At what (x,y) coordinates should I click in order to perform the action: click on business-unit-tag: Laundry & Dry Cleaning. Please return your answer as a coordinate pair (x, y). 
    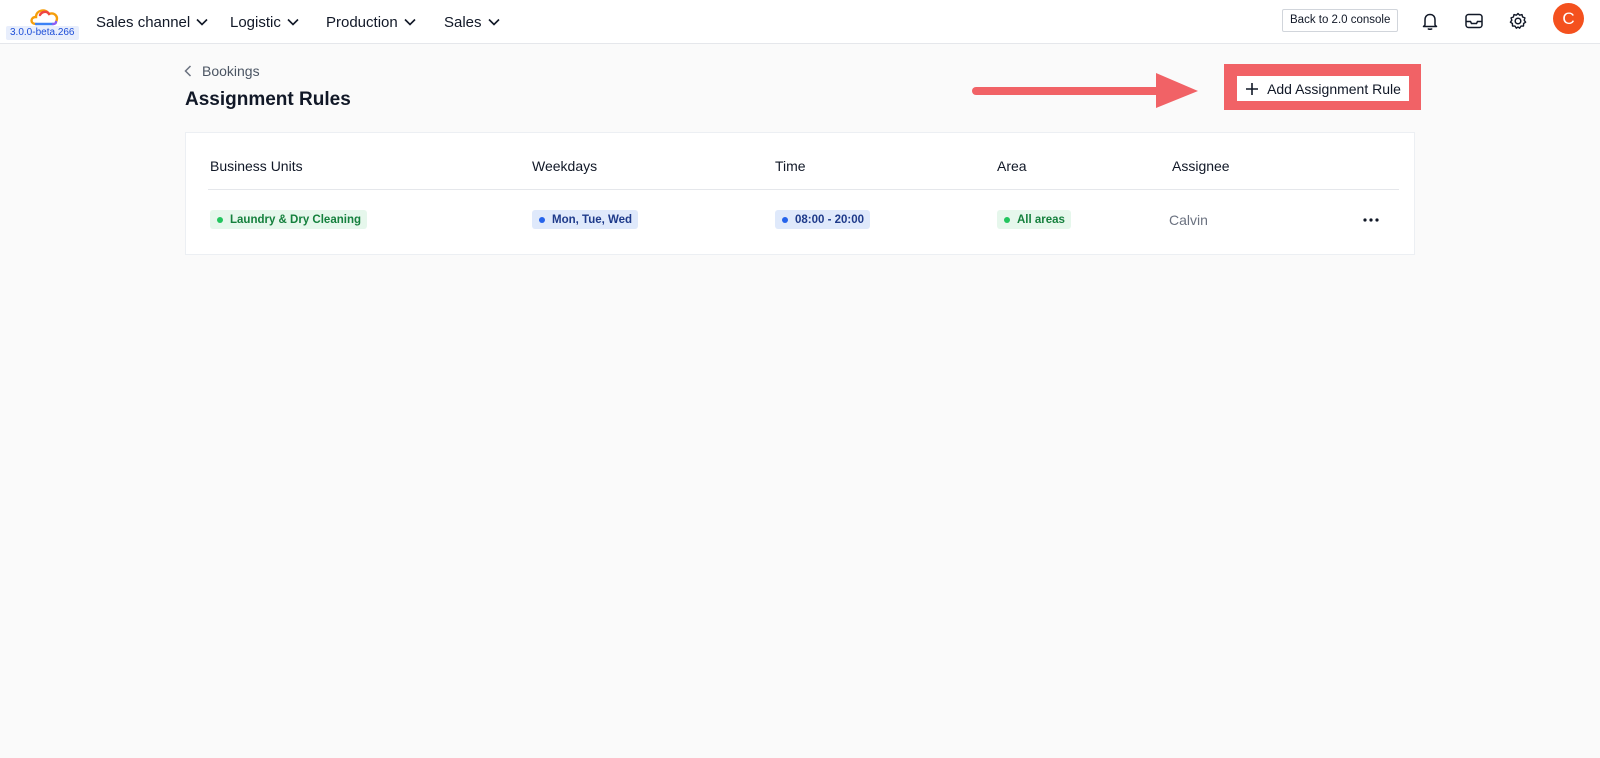
    Looking at the image, I should click on (288, 219).